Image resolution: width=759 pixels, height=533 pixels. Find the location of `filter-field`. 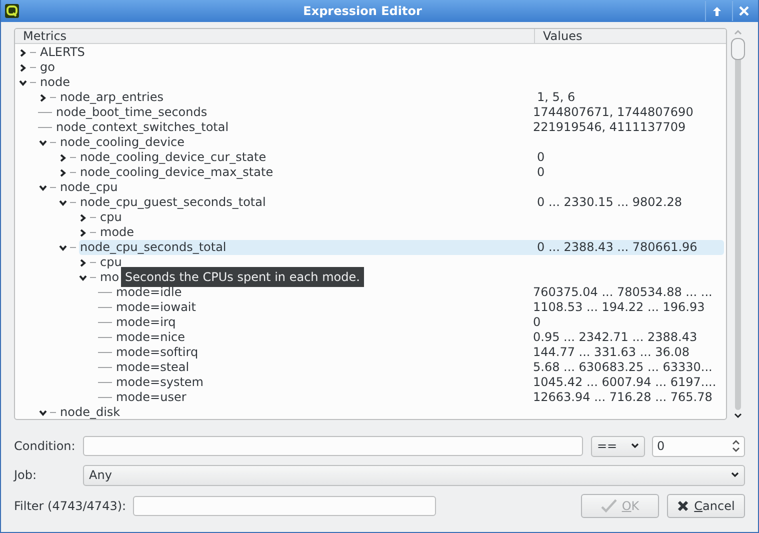

filter-field is located at coordinates (284, 506).